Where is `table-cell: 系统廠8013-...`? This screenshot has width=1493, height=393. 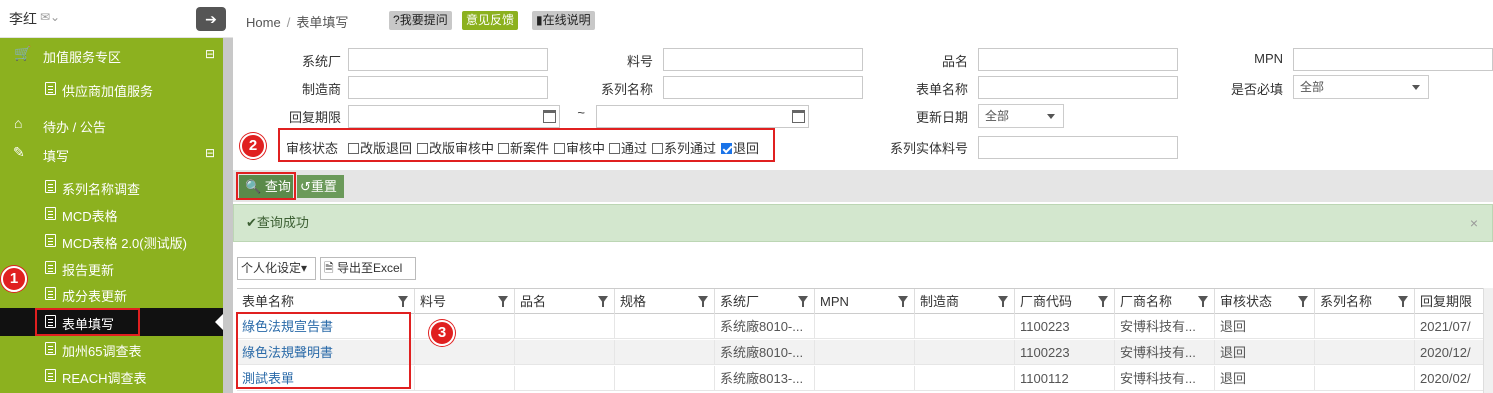
table-cell: 系统廠8013-... is located at coordinates (765, 378).